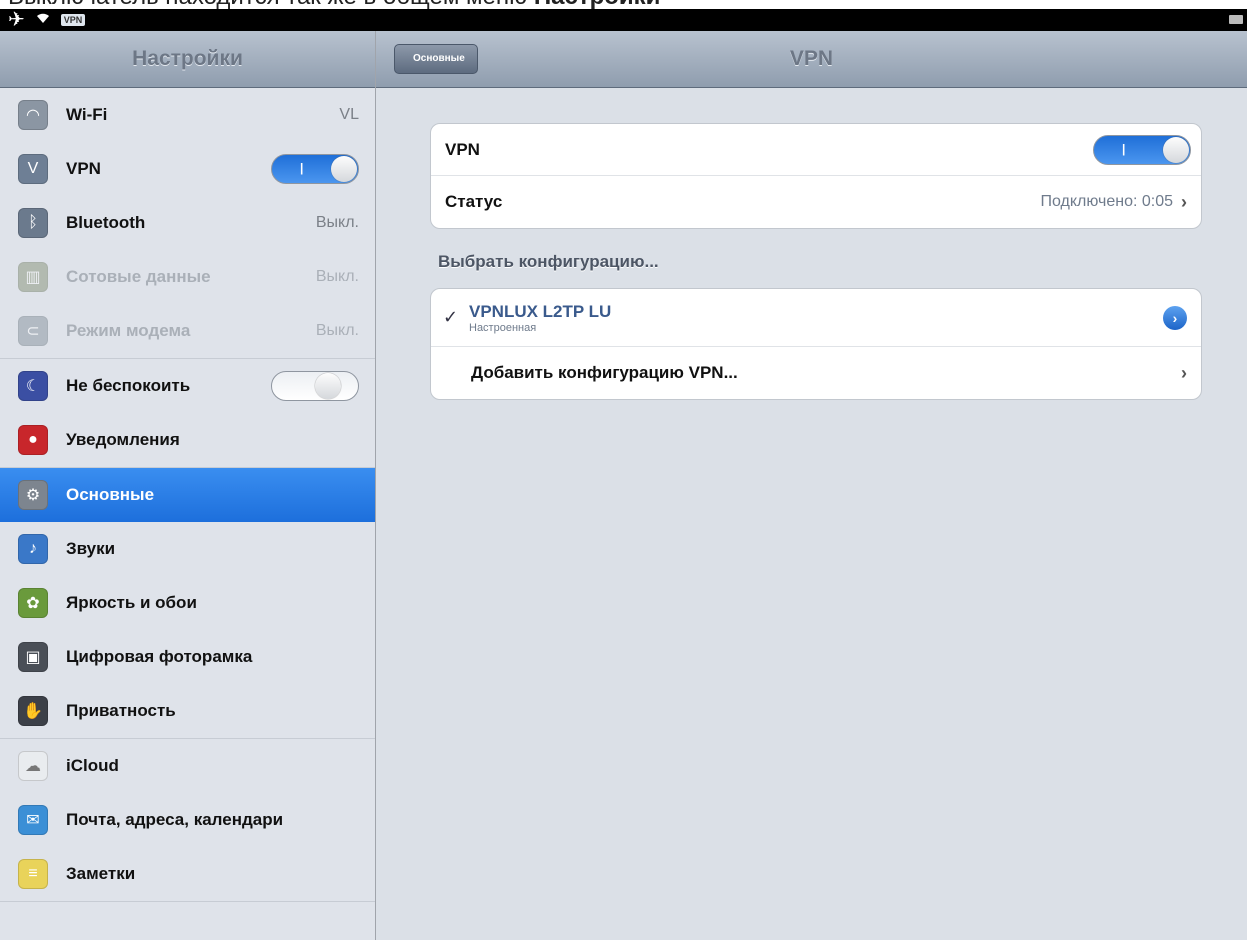 The image size is (1247, 940). Describe the element at coordinates (816, 150) in the screenshot. I see `vpn-toggle-row: VPN |` at that location.